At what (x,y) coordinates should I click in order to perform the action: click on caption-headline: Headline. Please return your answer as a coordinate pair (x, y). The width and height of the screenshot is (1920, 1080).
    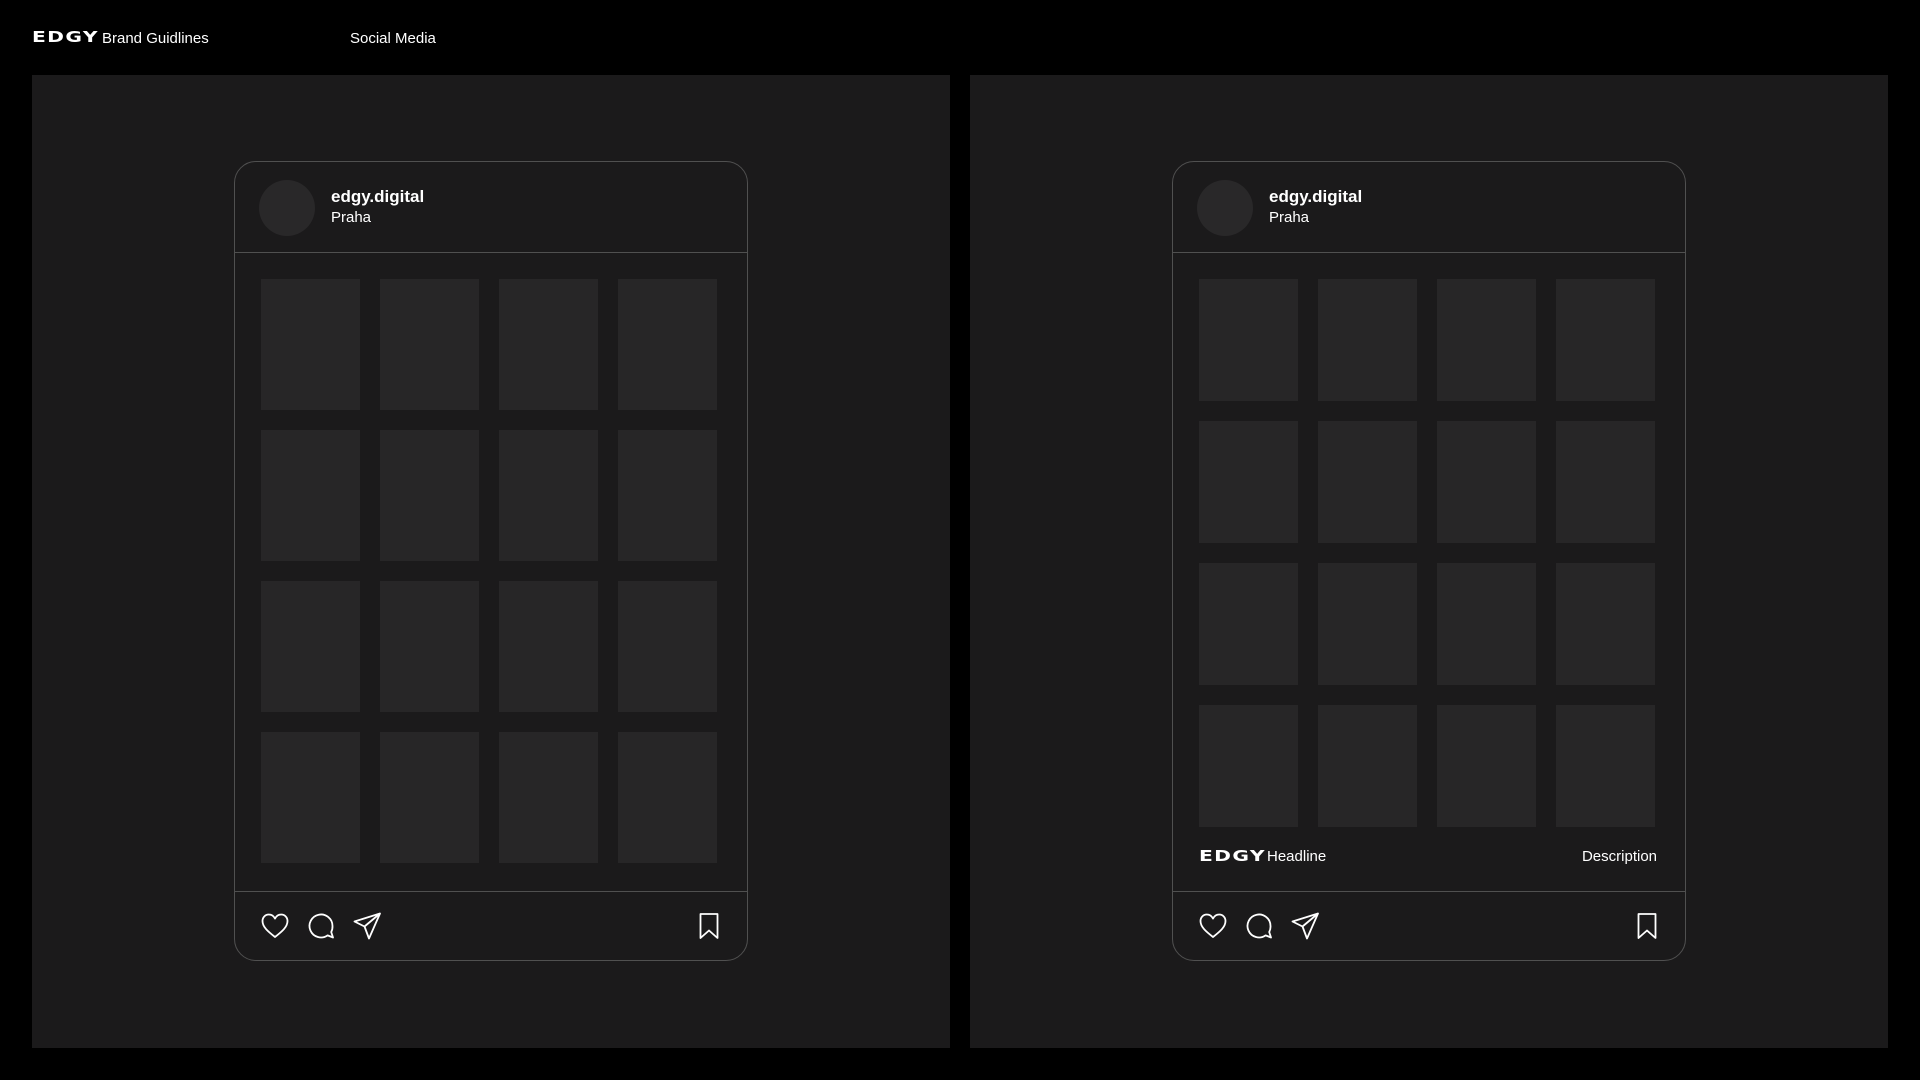
    Looking at the image, I should click on (1297, 856).